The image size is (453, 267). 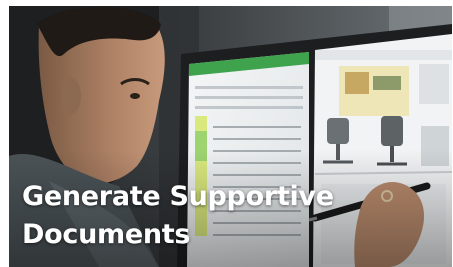 What do you see at coordinates (106, 234) in the screenshot?
I see `tile-title-line2: Documents` at bounding box center [106, 234].